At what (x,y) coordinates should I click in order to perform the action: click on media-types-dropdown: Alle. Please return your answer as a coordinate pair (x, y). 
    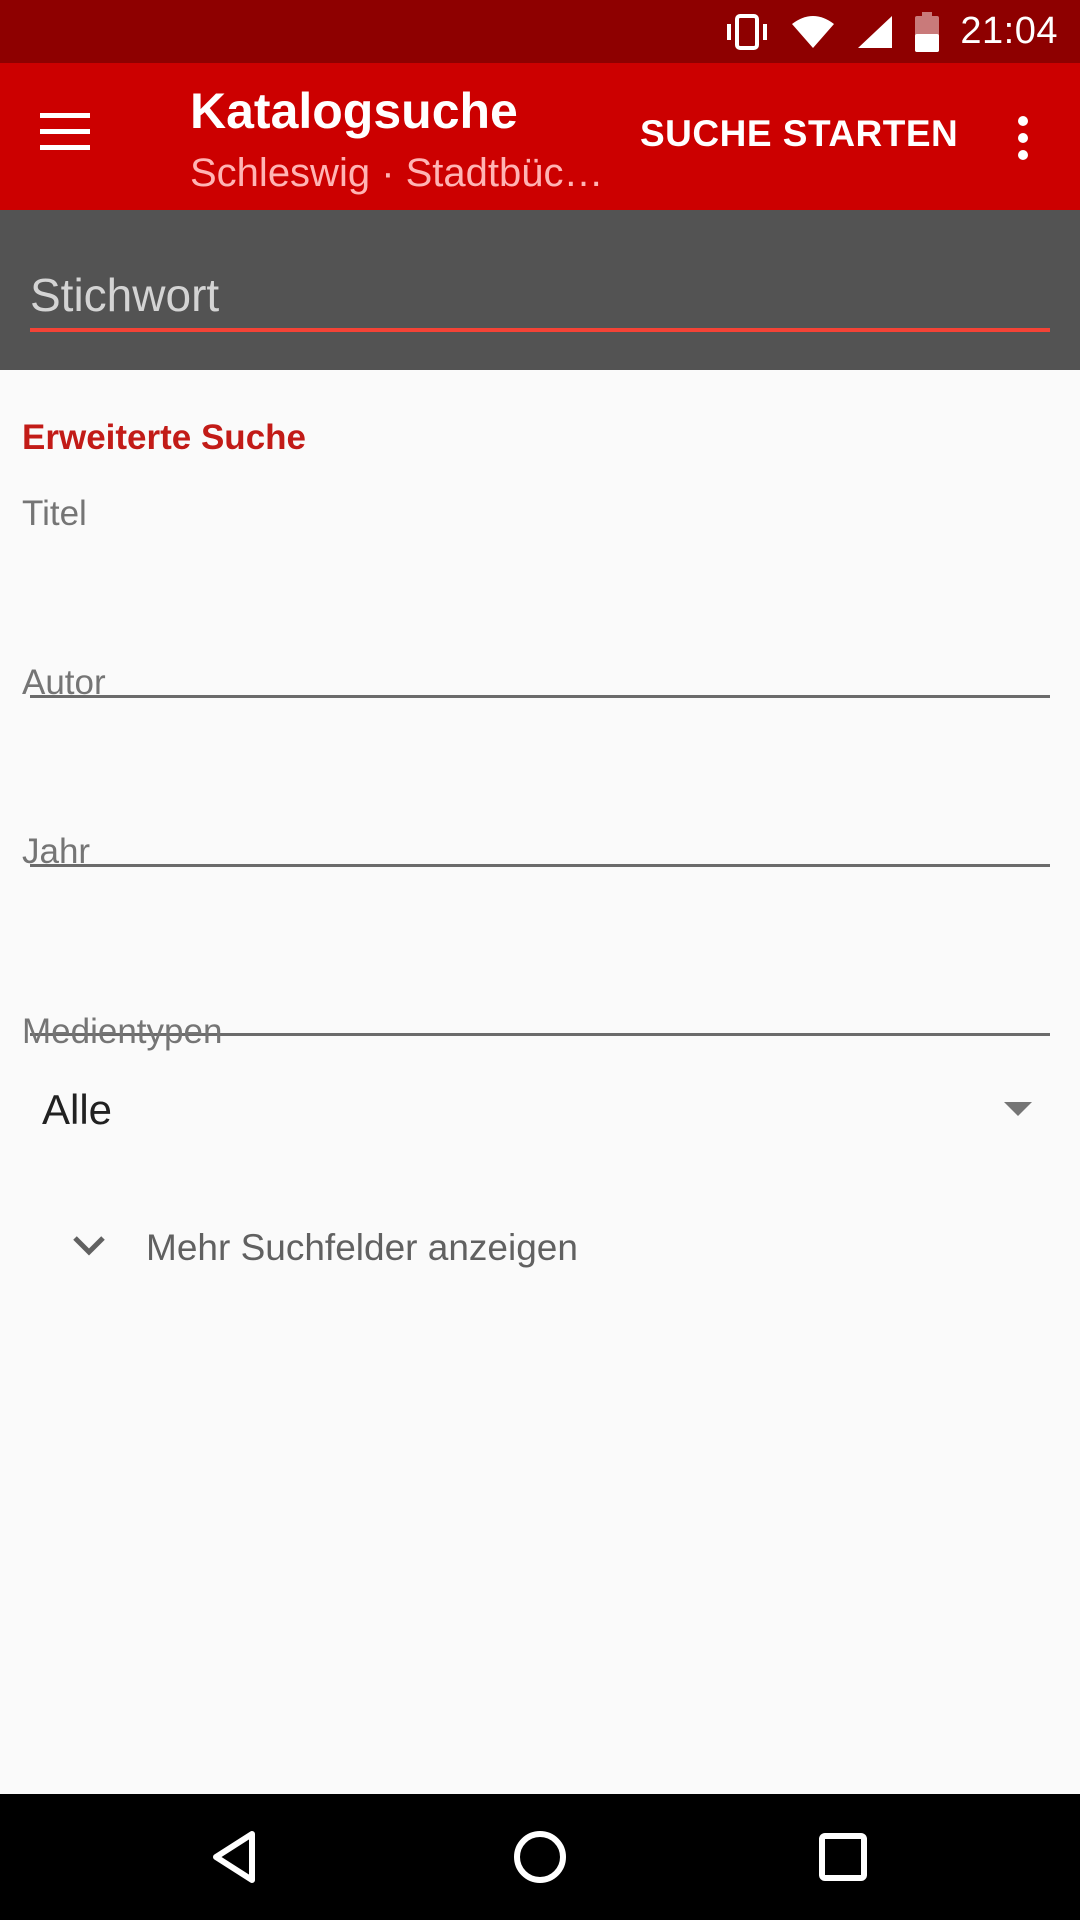
    Looking at the image, I should click on (527, 1110).